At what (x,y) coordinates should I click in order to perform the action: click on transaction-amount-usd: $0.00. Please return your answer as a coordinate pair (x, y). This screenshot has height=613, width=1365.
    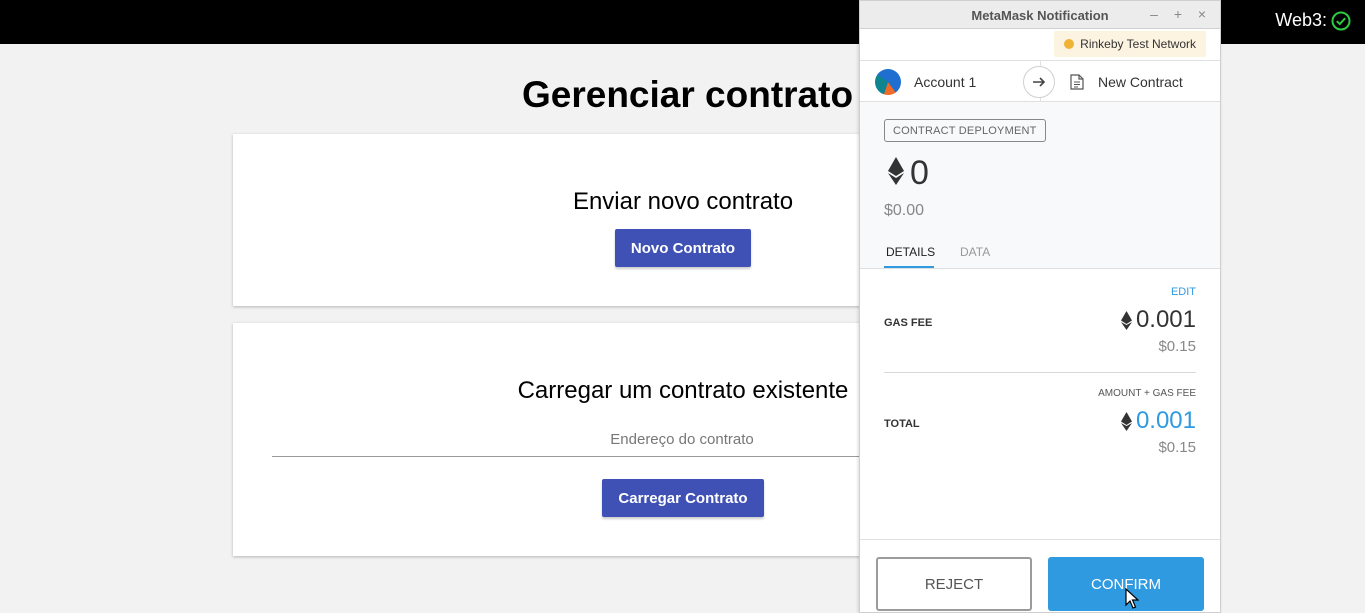
    Looking at the image, I should click on (904, 210).